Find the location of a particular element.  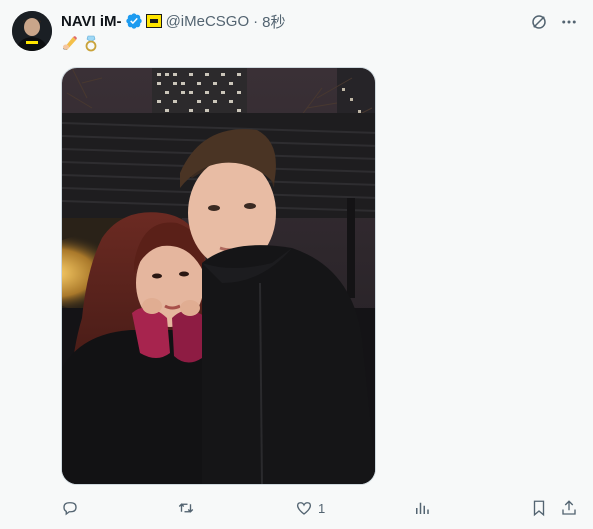

like-count: 1 is located at coordinates (322, 508).